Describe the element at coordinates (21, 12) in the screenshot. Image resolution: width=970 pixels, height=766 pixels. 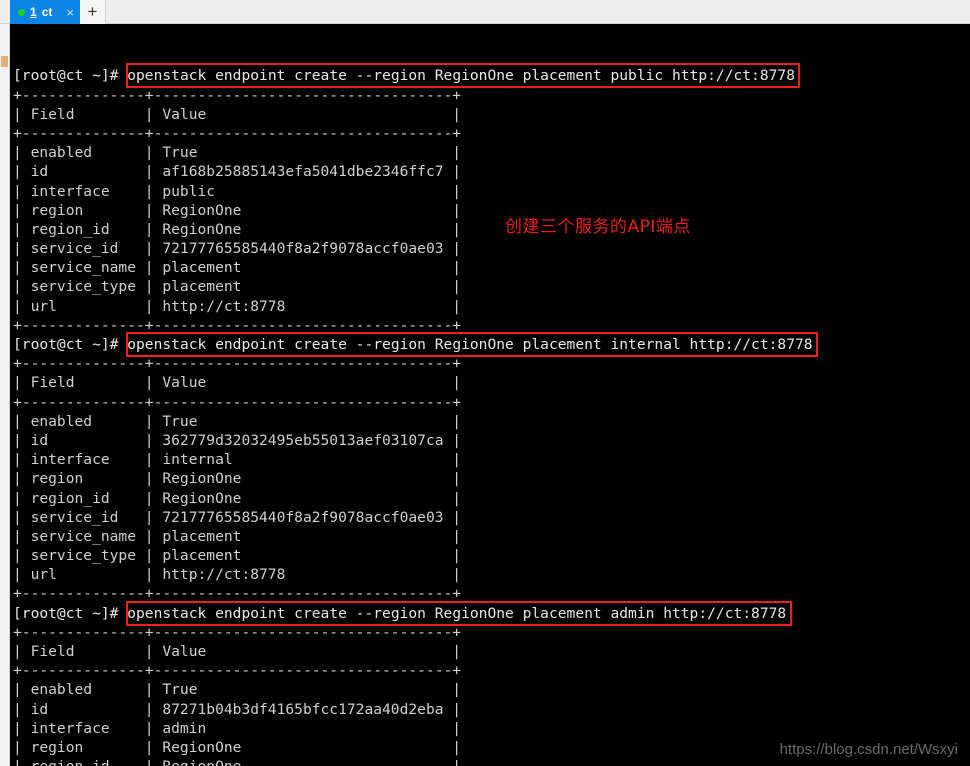
I see `green-dot-icon` at that location.